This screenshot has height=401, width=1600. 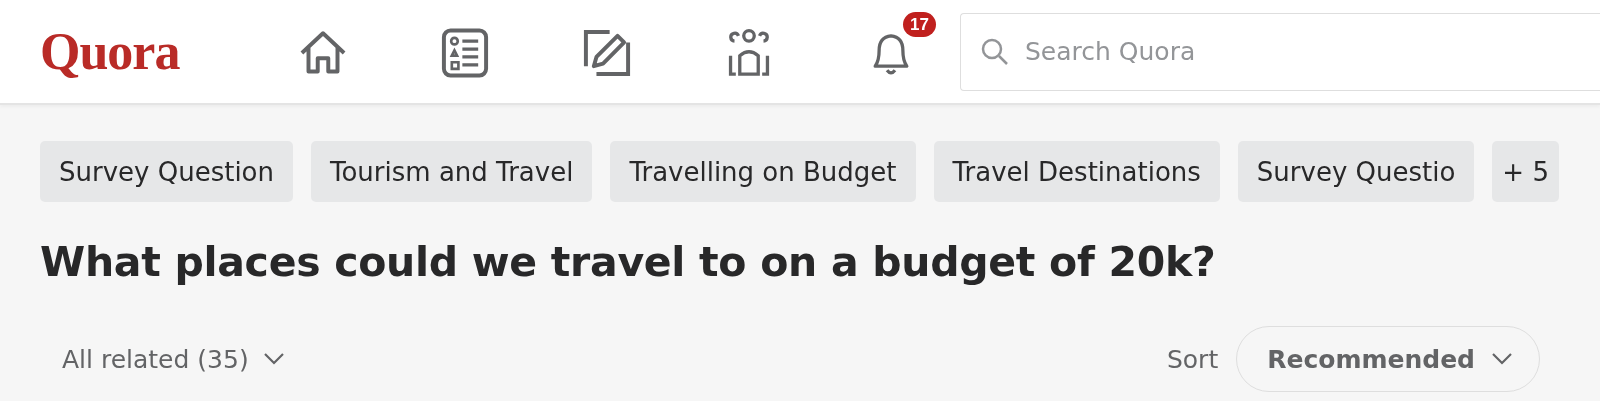 I want to click on search-field: Search Quora, so click(x=1280, y=51).